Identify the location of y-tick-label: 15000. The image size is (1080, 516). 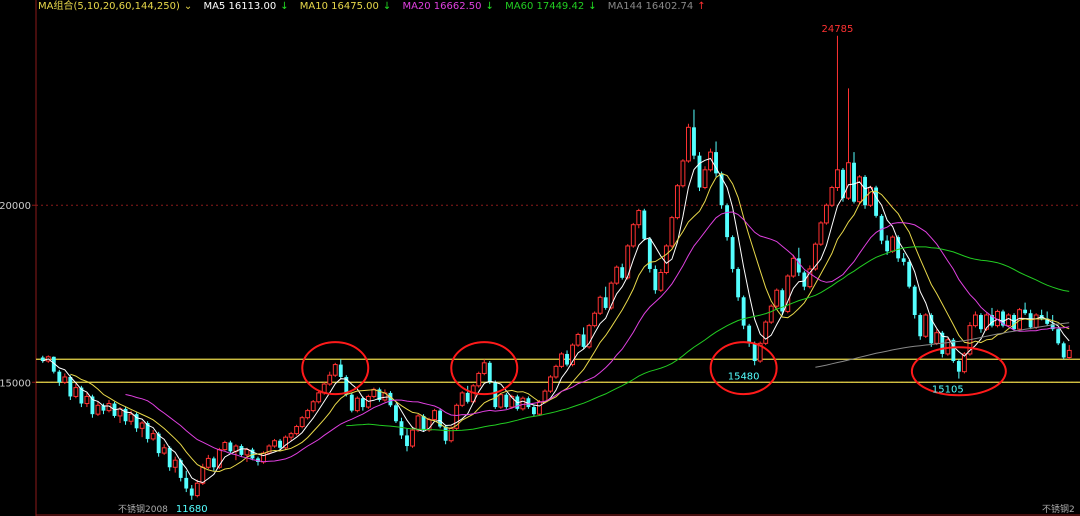
(15, 383).